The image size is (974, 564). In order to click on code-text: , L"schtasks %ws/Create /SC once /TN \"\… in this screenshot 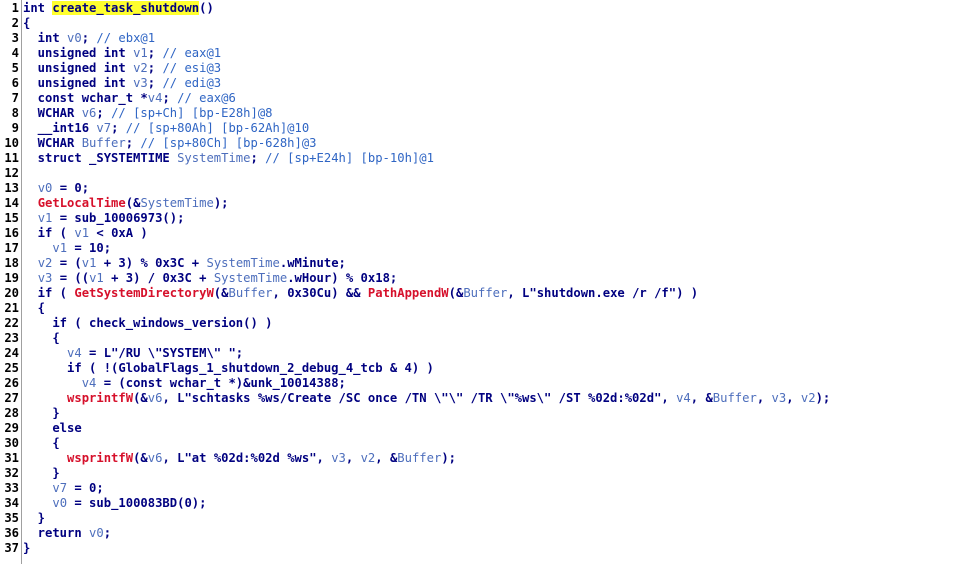, I will do `click(419, 398)`.